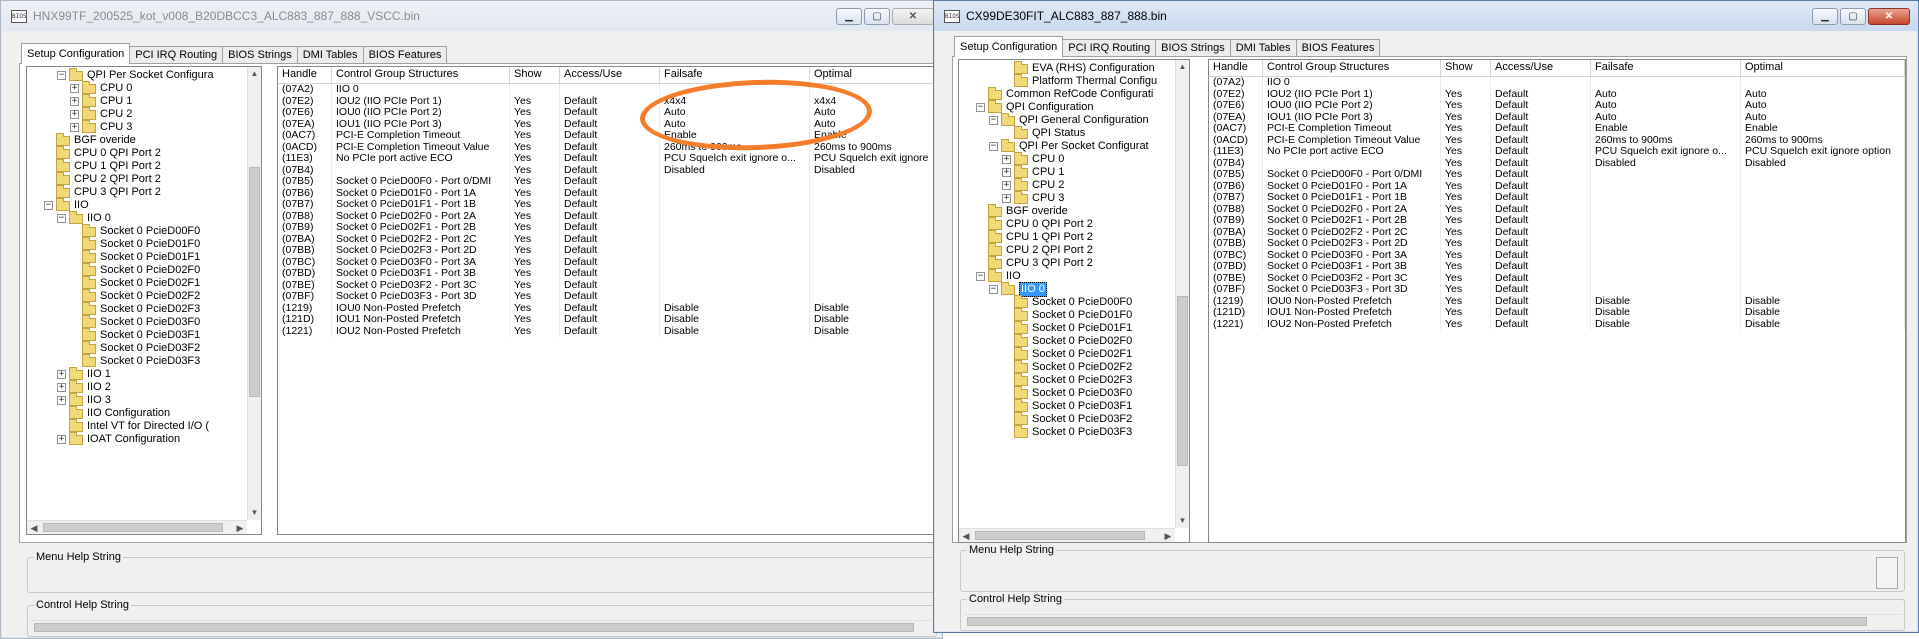 The height and width of the screenshot is (639, 1919). I want to click on tree-node: − QPI General Configuration, so click(1069, 119).